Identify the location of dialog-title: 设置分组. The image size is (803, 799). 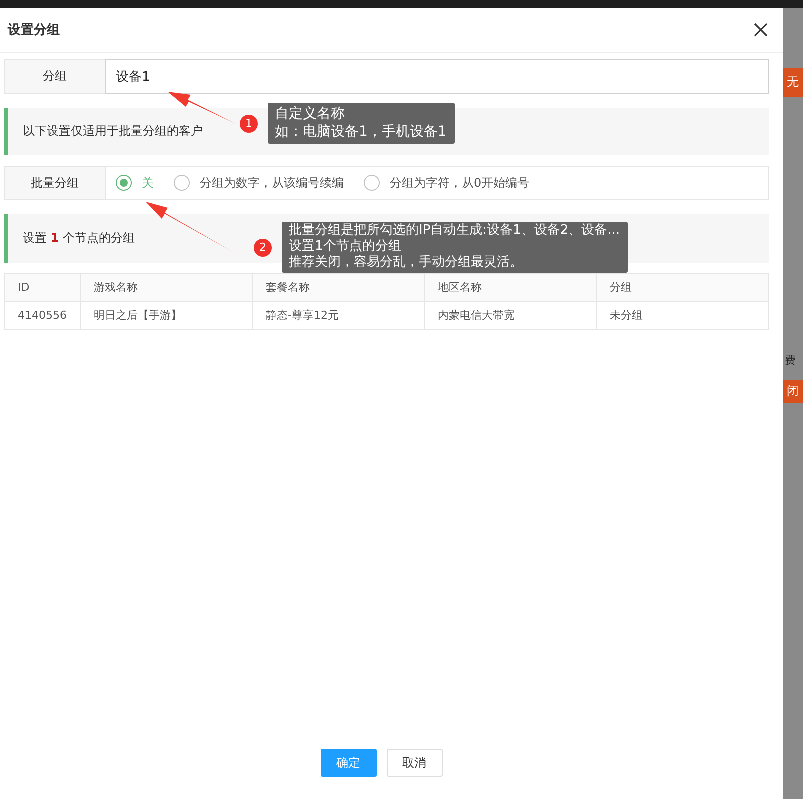
(34, 30).